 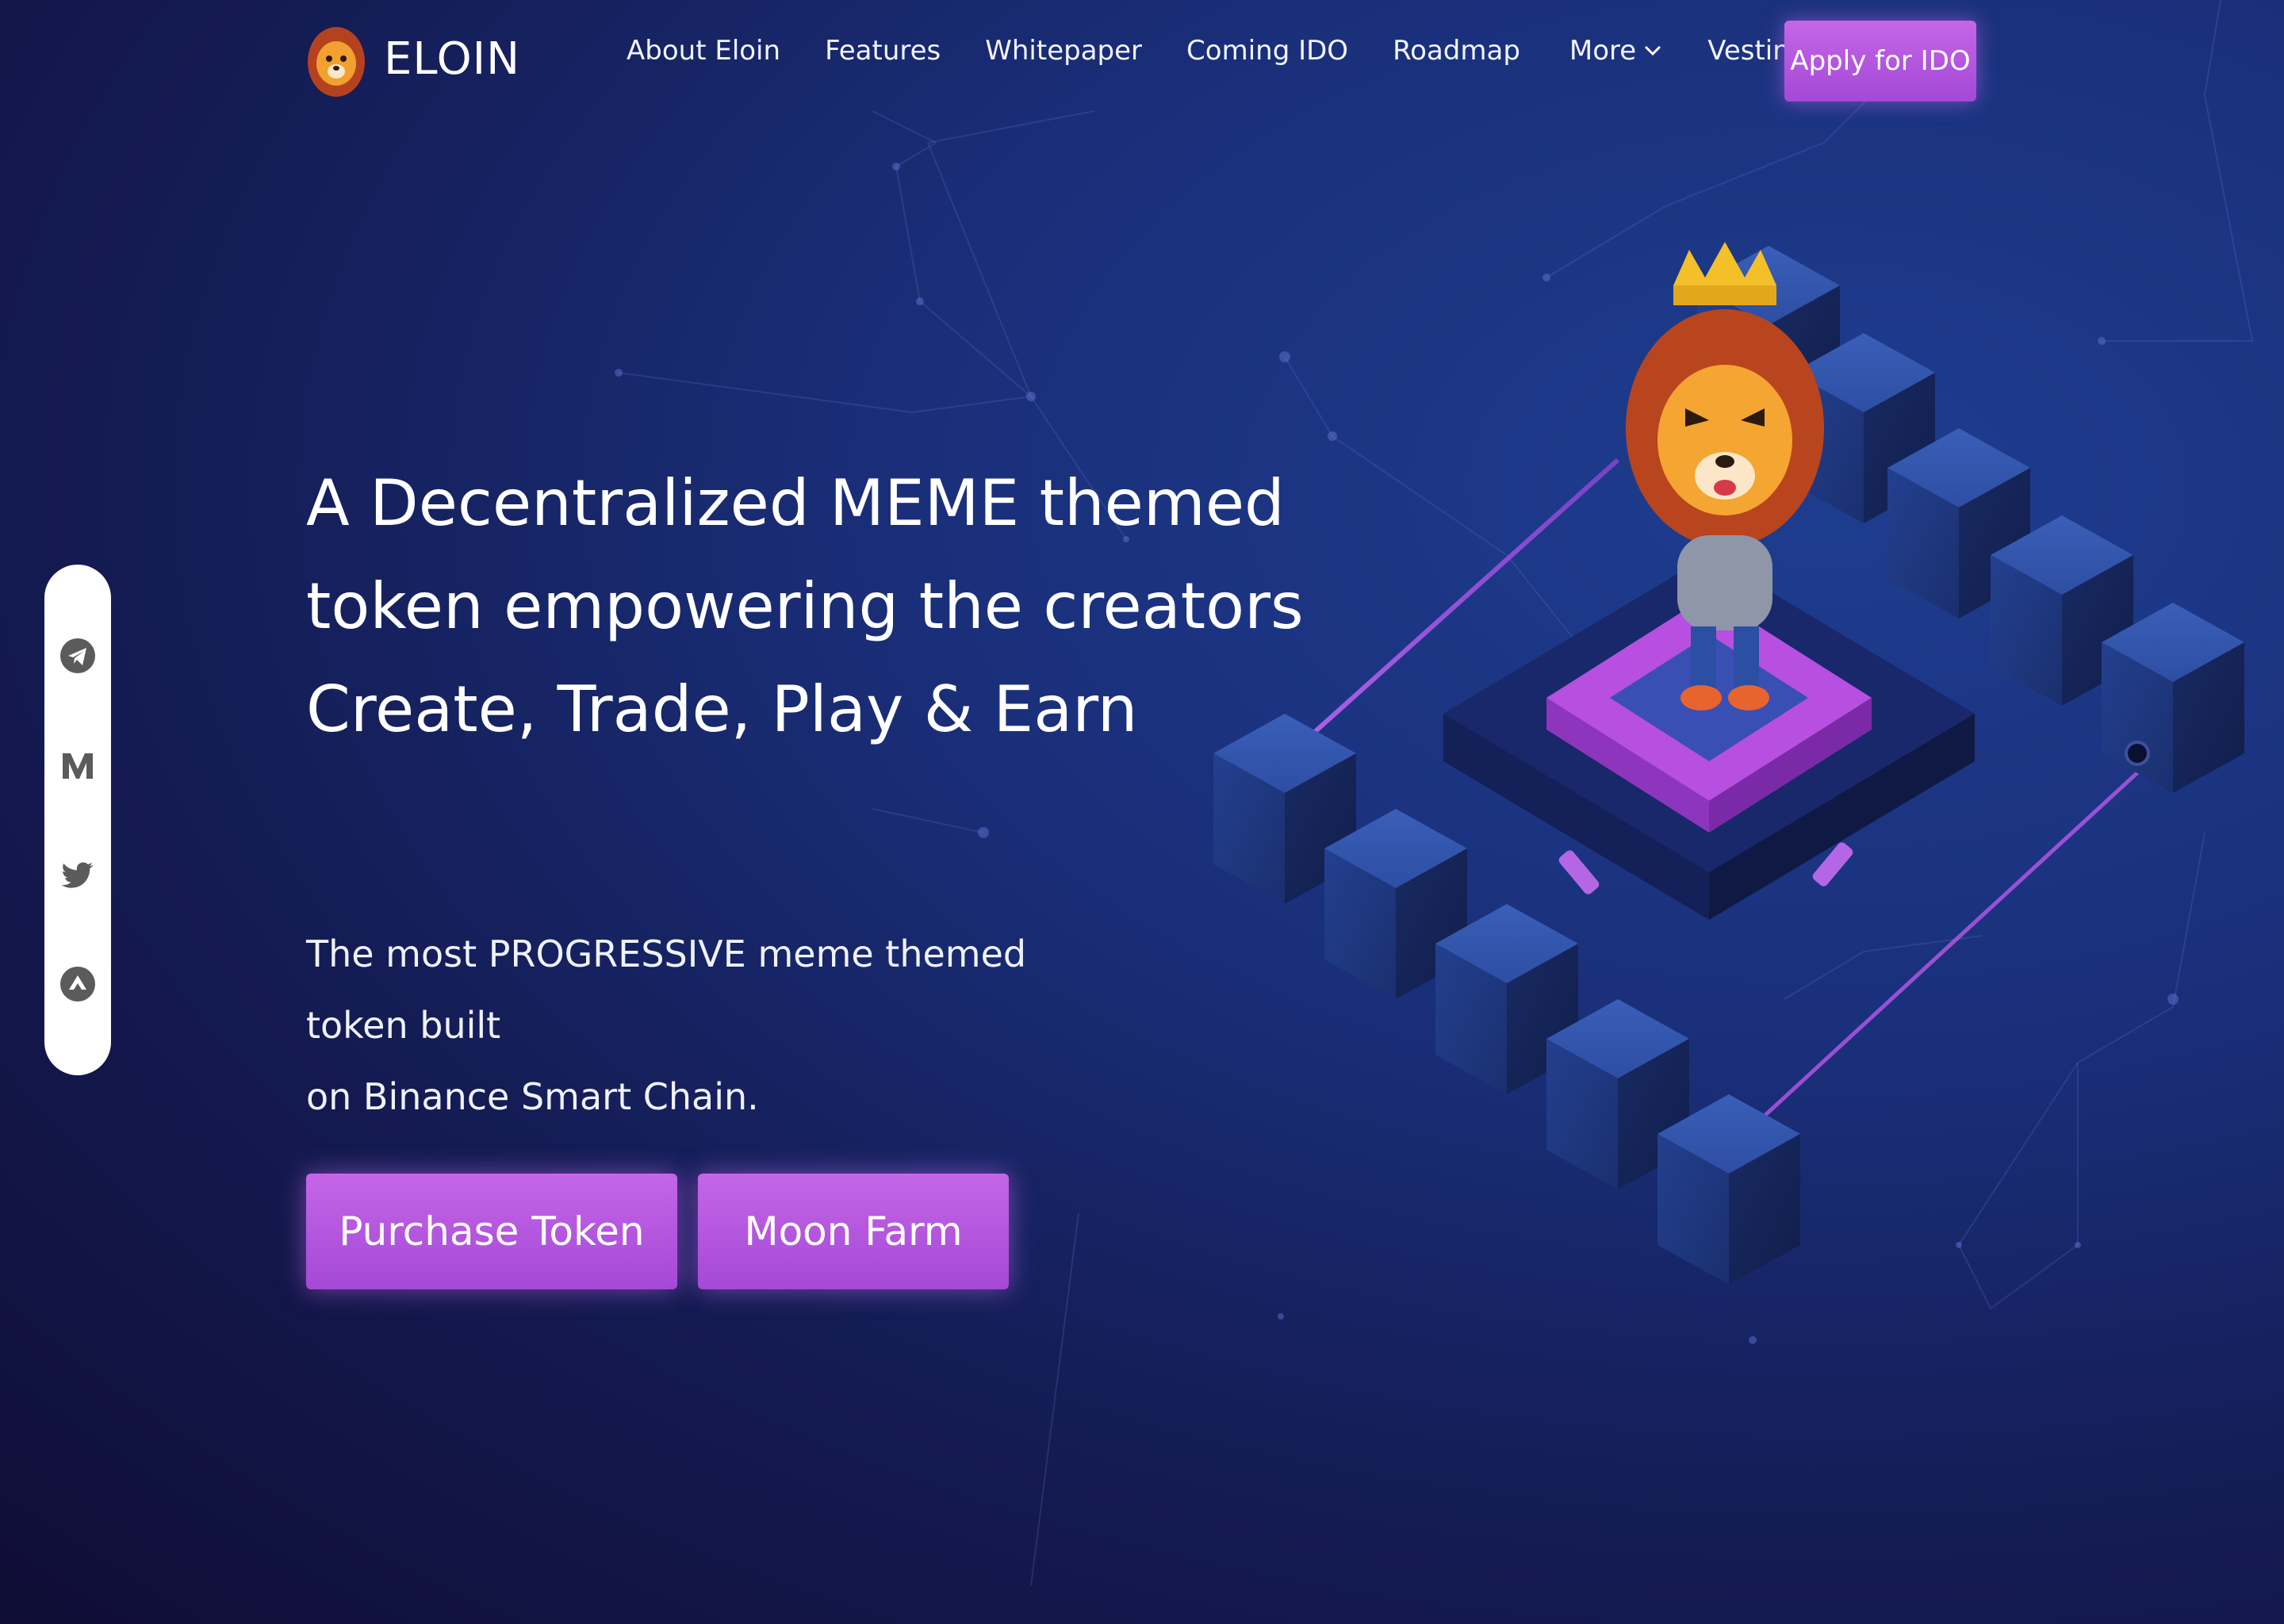 I want to click on hero-subtitle-line: on Binance Smart Chain., so click(x=532, y=1096).